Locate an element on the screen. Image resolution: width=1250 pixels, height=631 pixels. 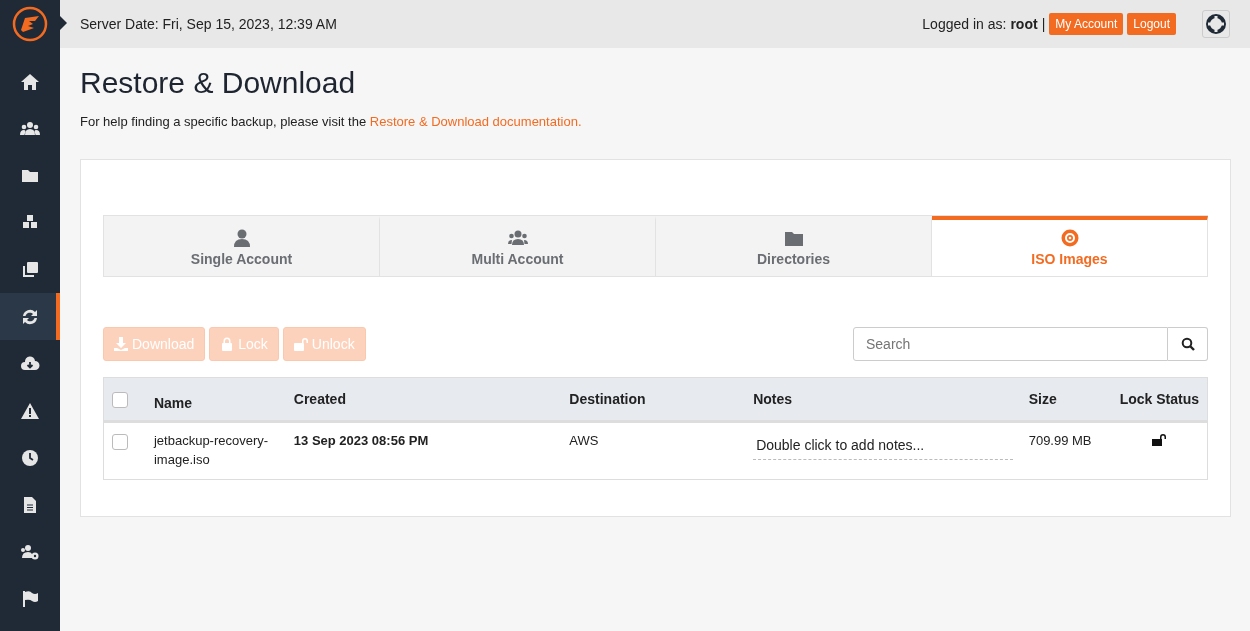
tab: Multi Account is located at coordinates (518, 246).